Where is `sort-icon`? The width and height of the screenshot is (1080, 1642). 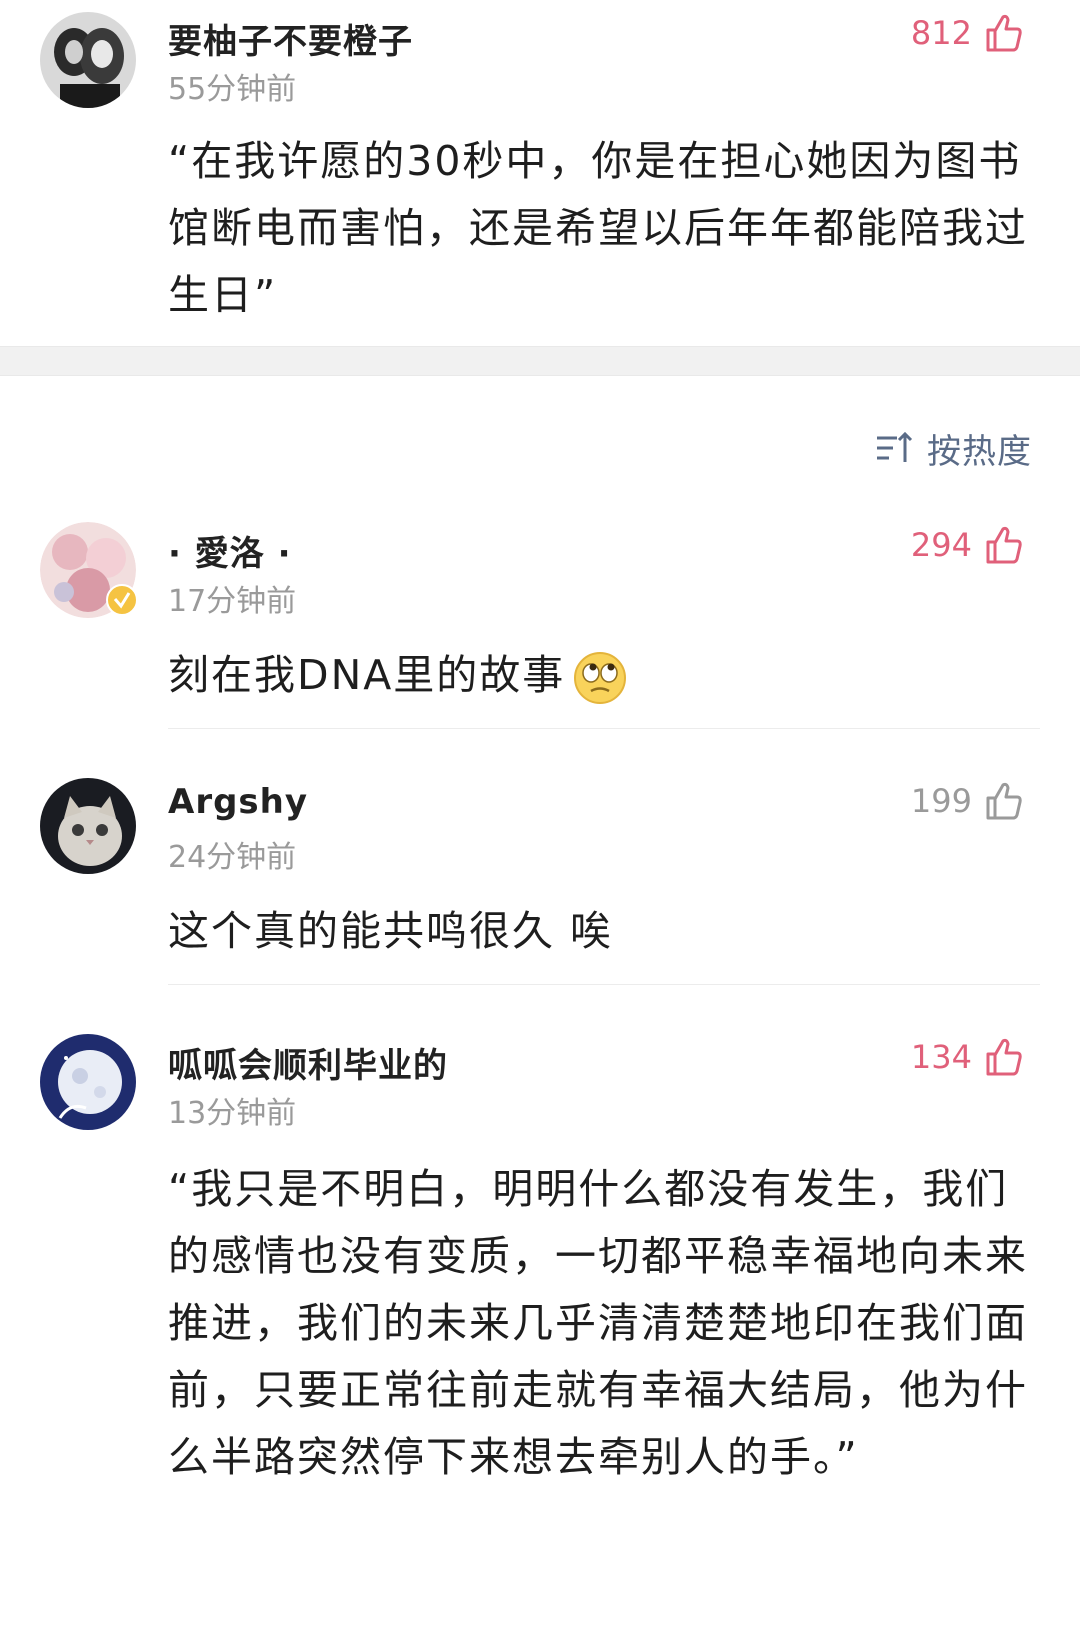
sort-icon is located at coordinates (895, 446).